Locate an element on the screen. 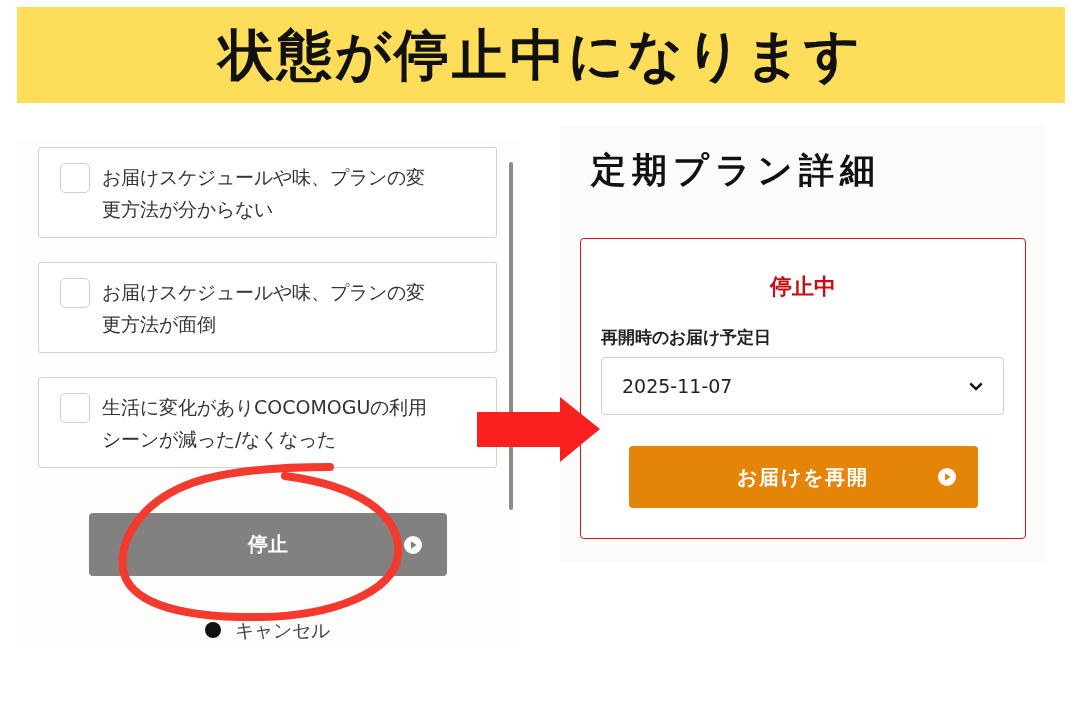  date-select: 2025-11-07 is located at coordinates (802, 386).